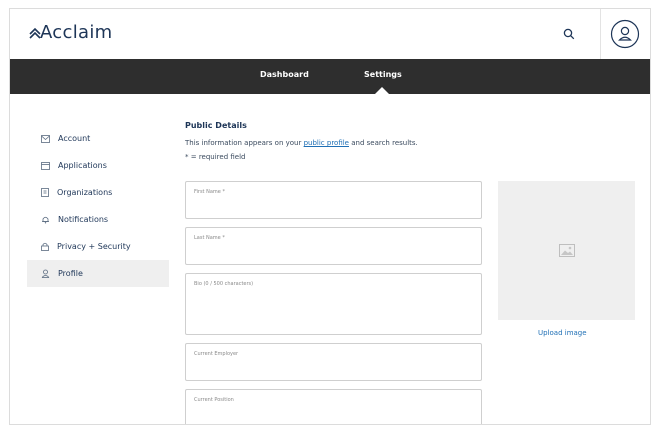 This screenshot has width=657, height=425. Describe the element at coordinates (45, 165) in the screenshot. I see `window-icon` at that location.